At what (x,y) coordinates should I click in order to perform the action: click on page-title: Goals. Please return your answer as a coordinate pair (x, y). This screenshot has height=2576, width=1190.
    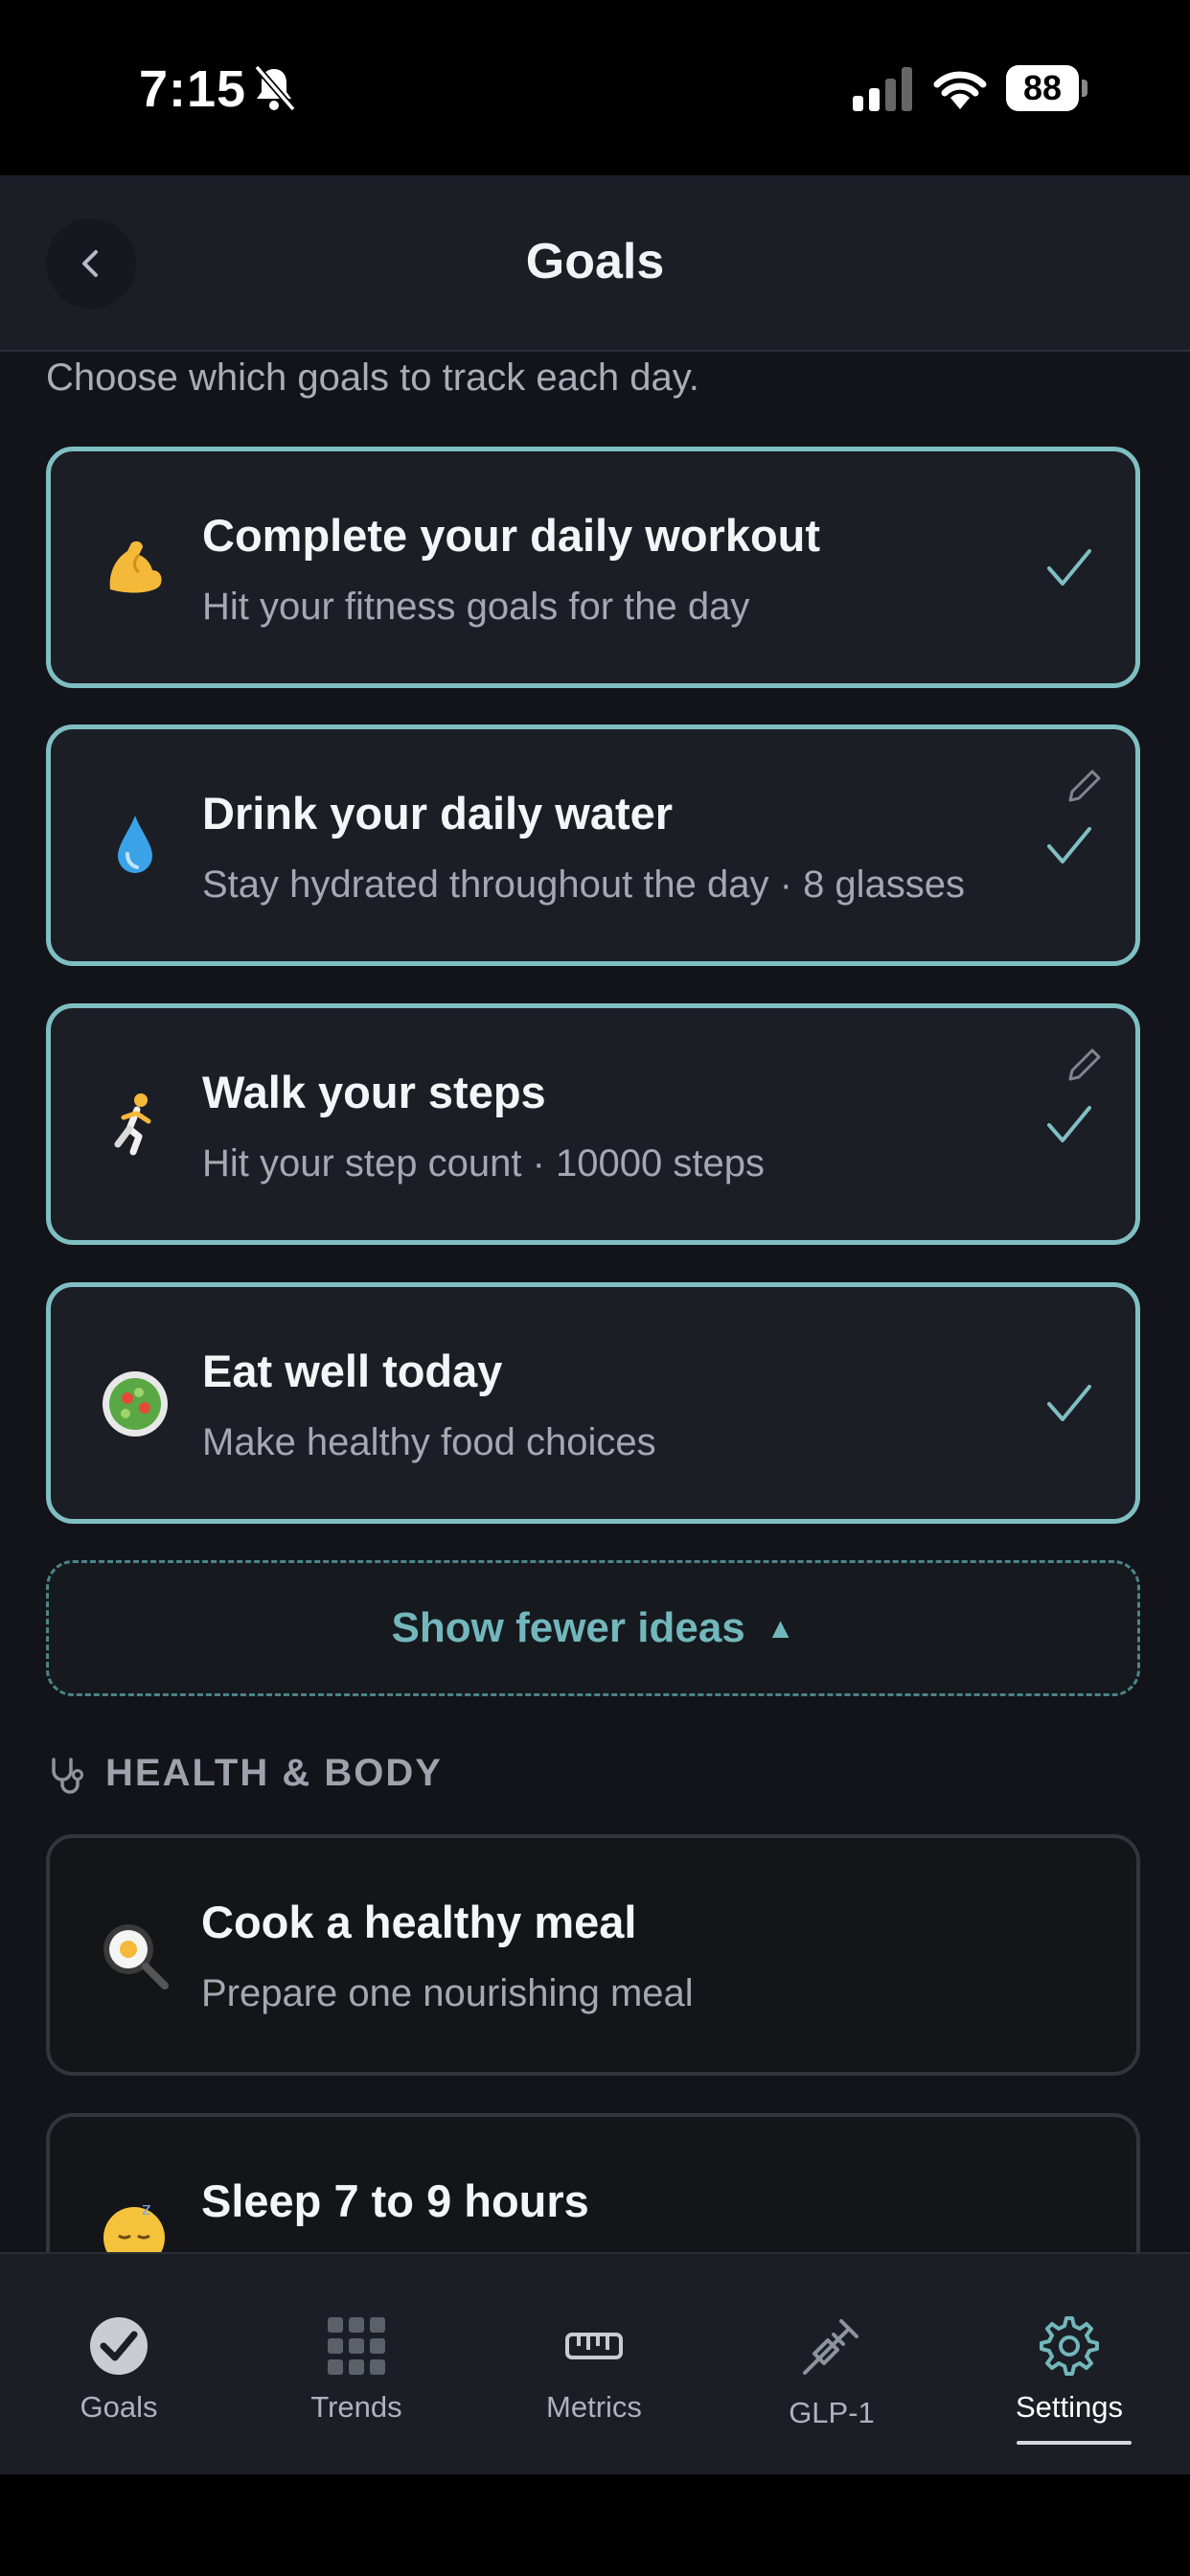
    Looking at the image, I should click on (595, 261).